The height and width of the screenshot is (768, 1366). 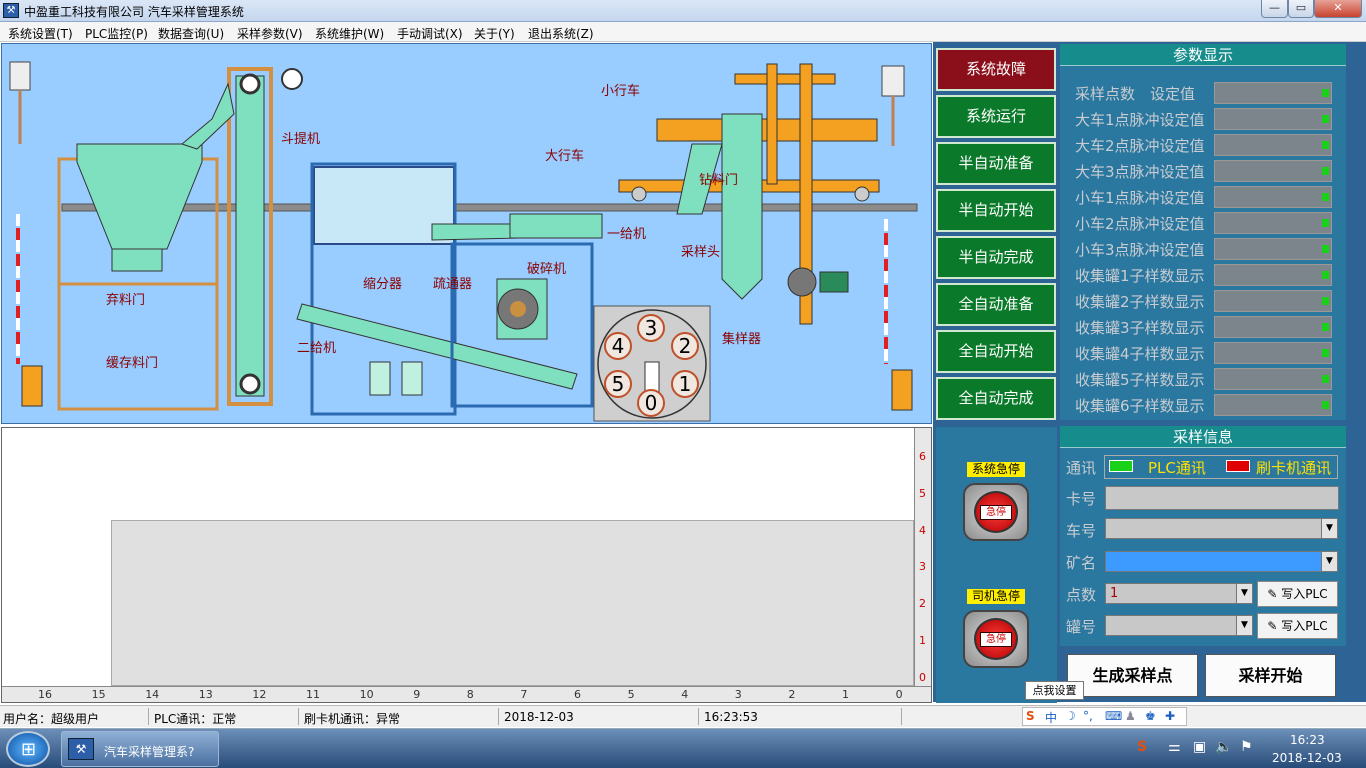 I want to click on full-auto-prepare-button: 全自动准备, so click(x=996, y=304).